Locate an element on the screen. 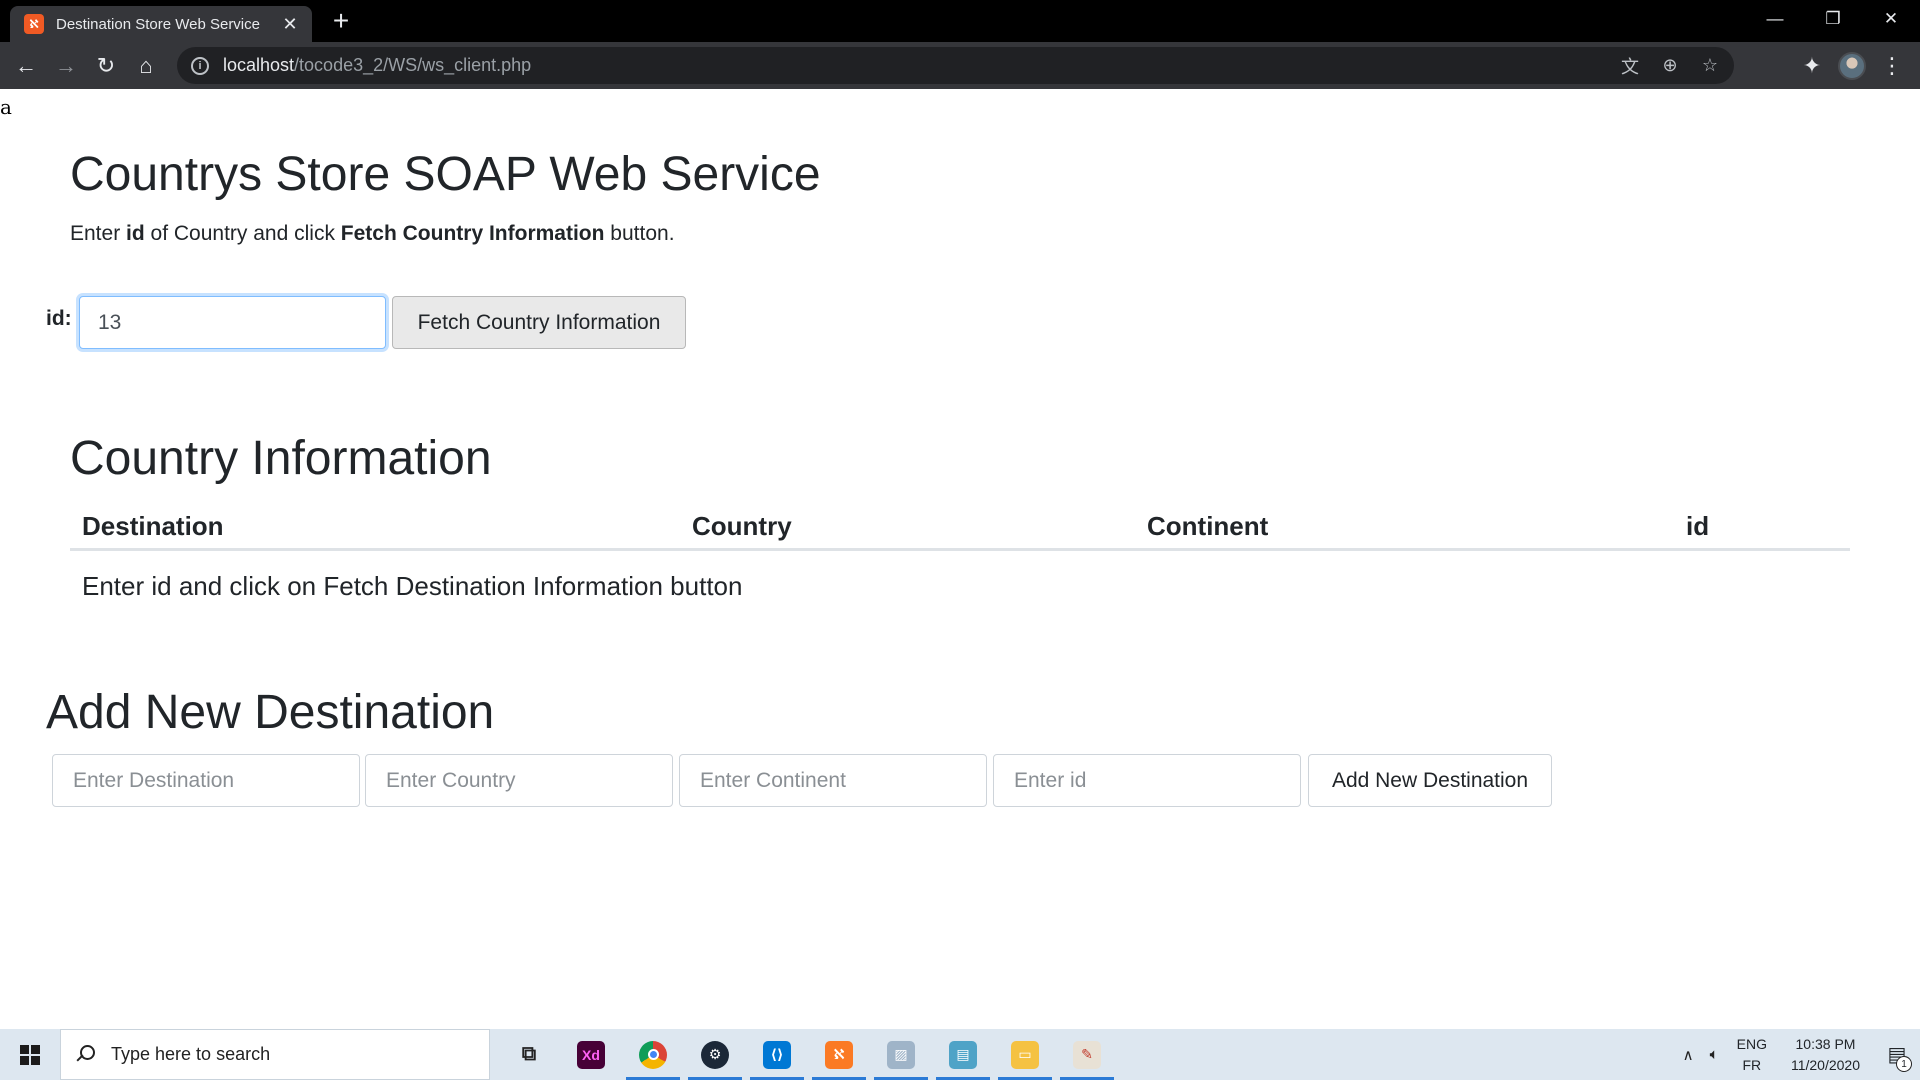  start-button is located at coordinates (30, 1054).